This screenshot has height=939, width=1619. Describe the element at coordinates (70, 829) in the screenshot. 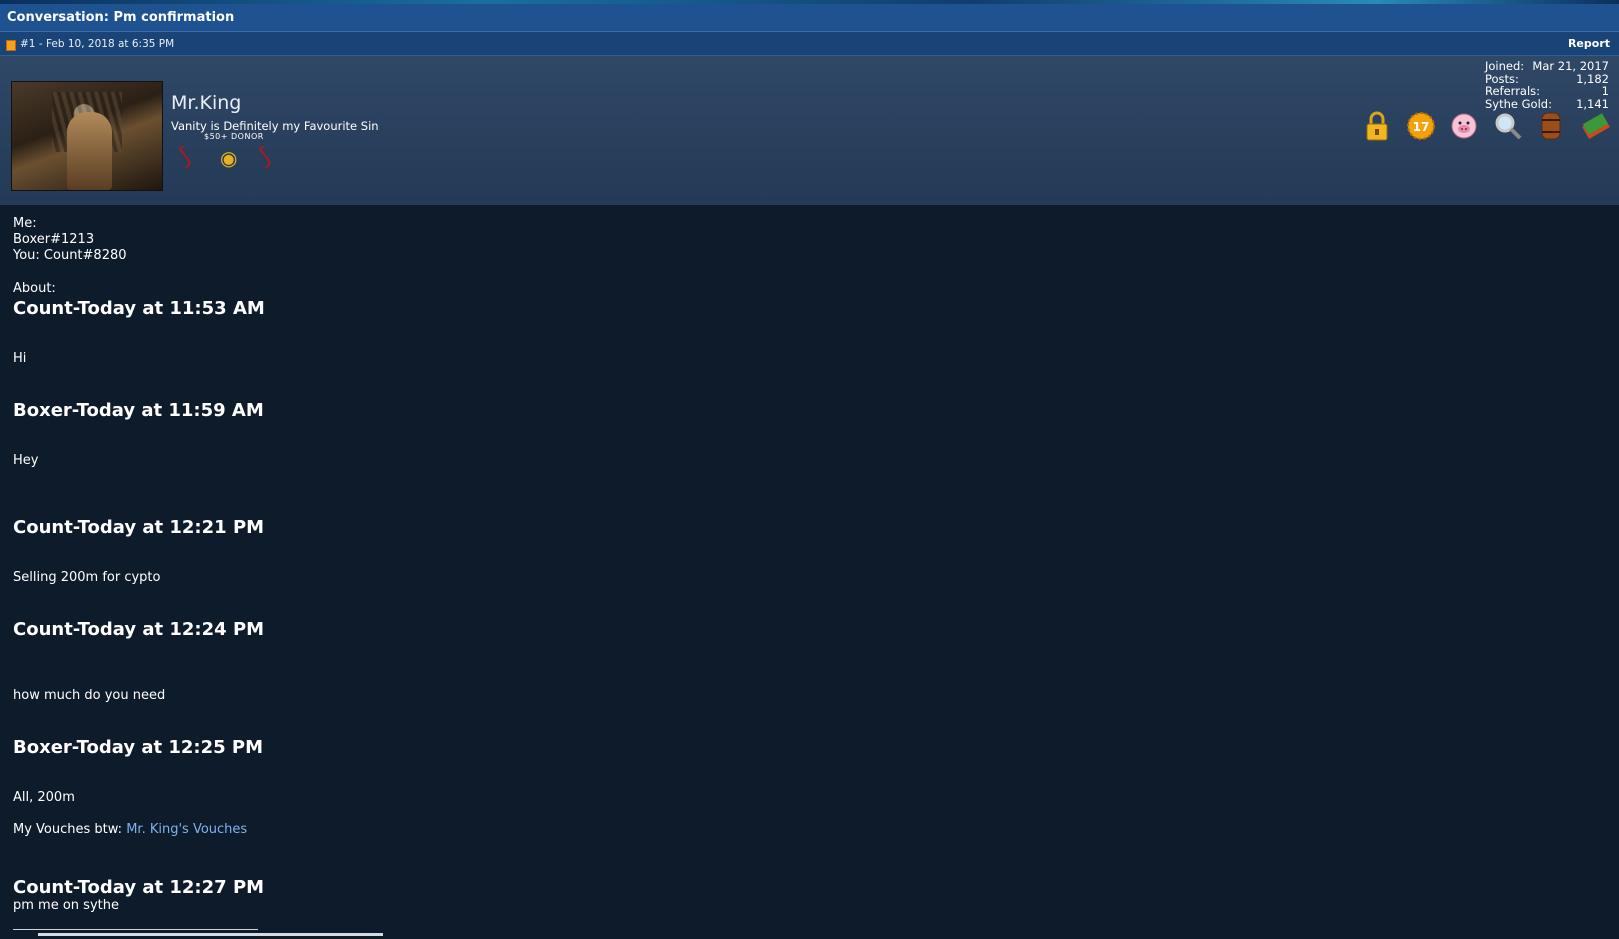

I see `vouch-prefix: My Vouches btw:` at that location.